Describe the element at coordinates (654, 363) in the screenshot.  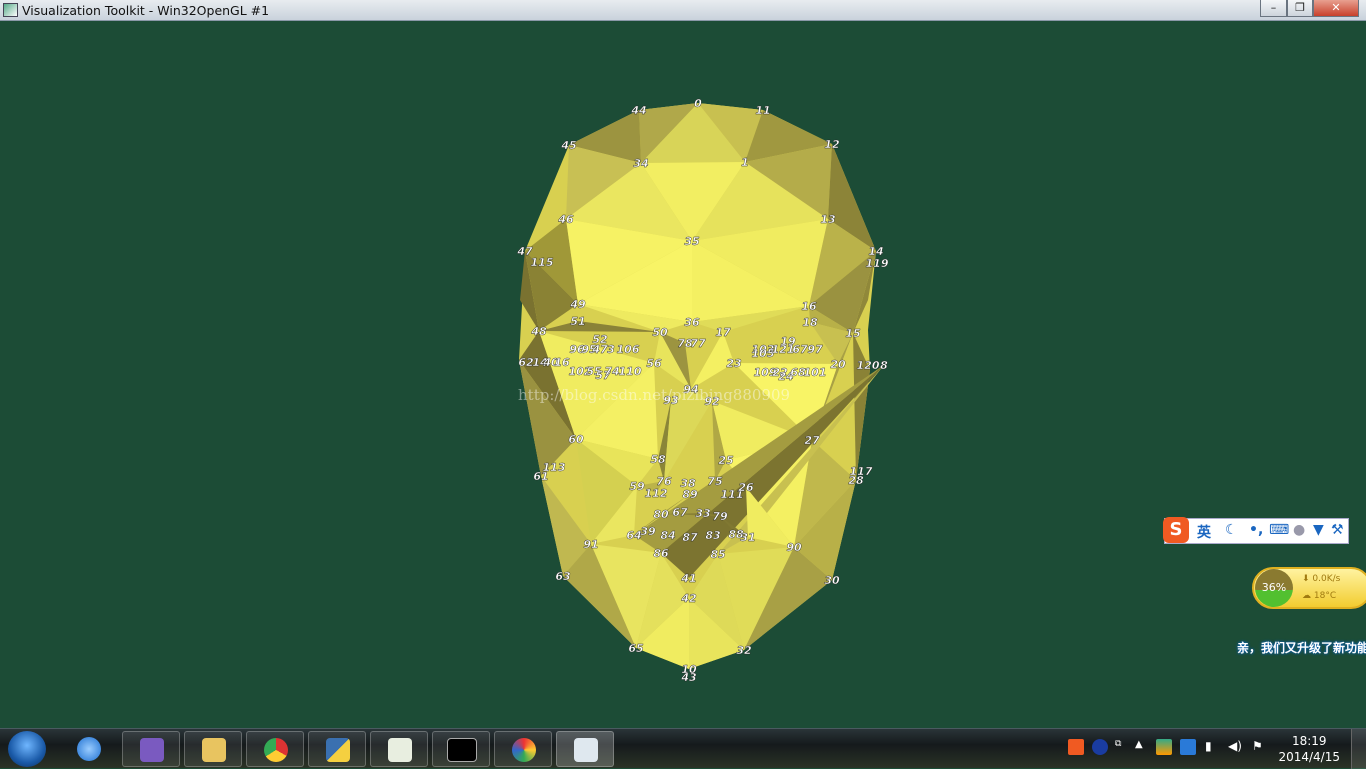
I see `vertex-label: 56` at that location.